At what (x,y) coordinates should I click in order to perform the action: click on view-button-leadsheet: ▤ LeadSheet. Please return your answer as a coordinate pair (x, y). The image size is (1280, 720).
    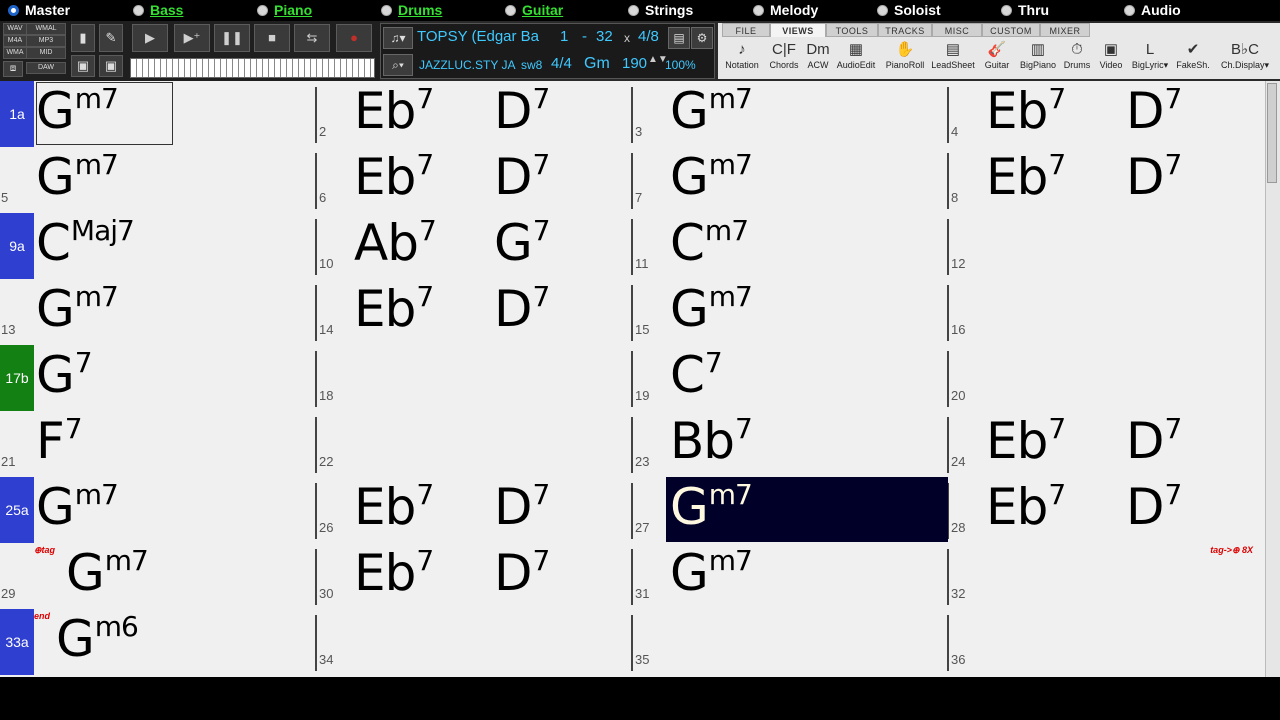
    Looking at the image, I should click on (953, 59).